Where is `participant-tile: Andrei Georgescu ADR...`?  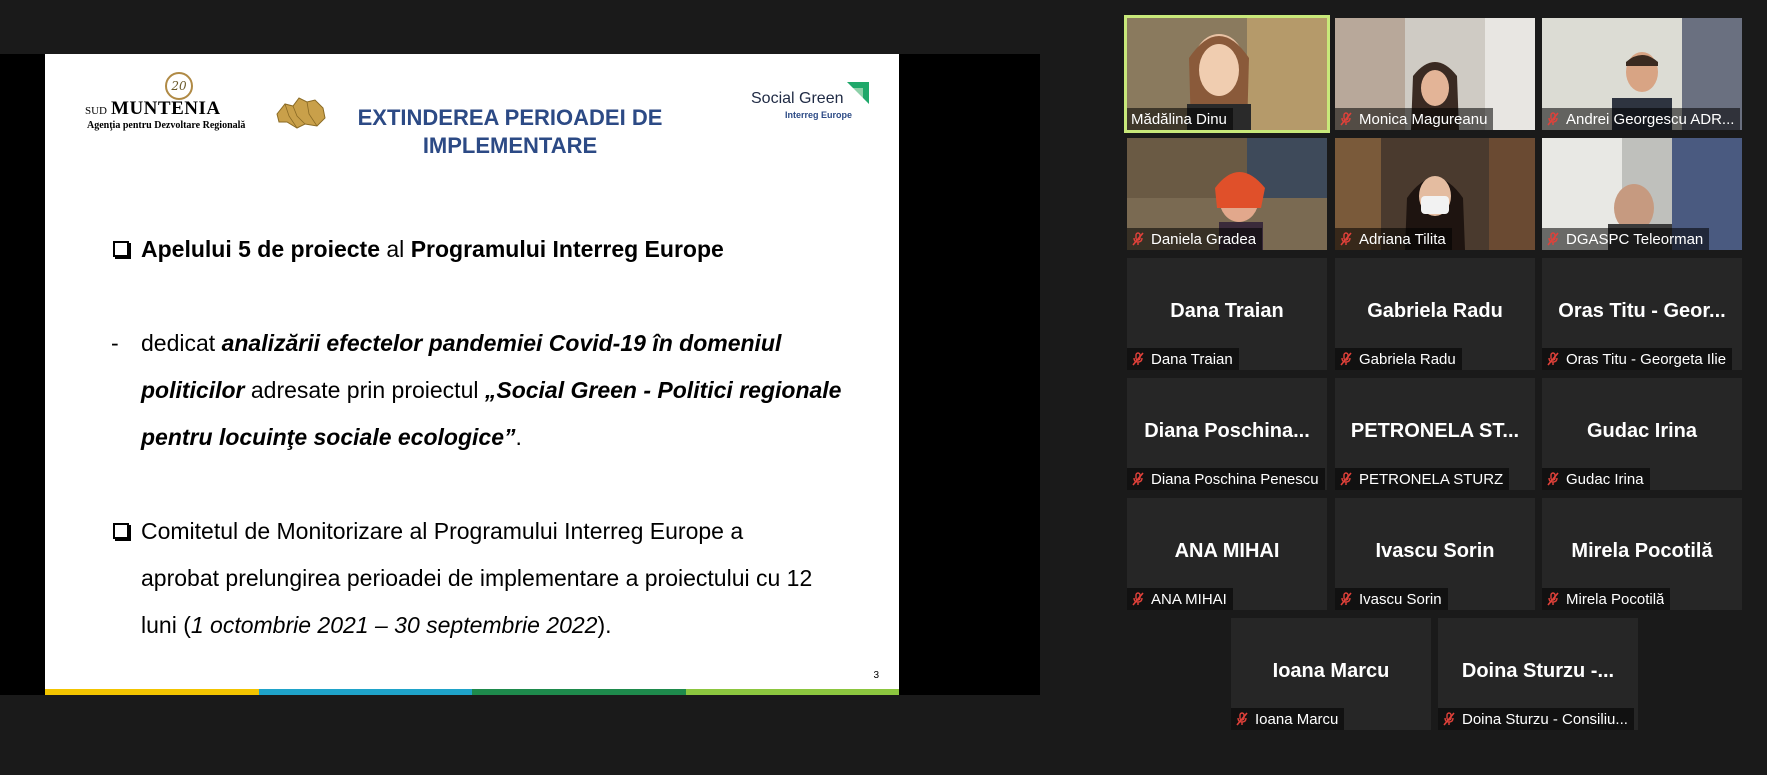
participant-tile: Andrei Georgescu ADR... is located at coordinates (1642, 74).